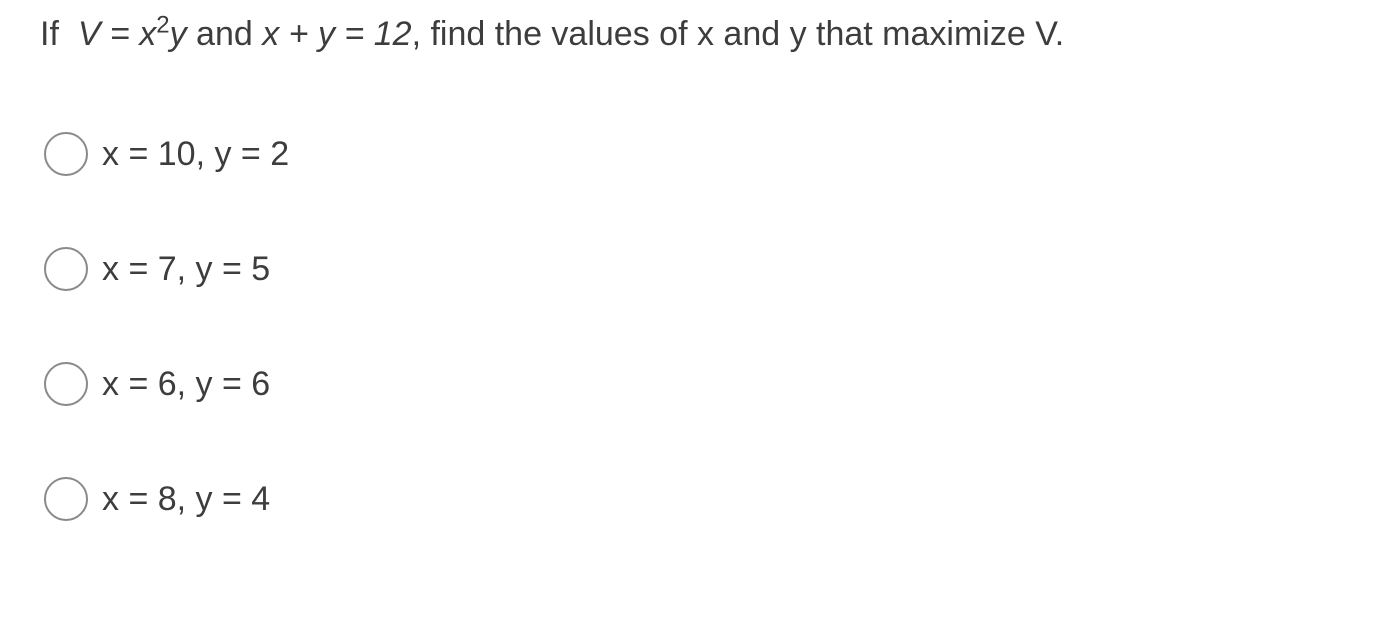 Image resolution: width=1388 pixels, height=622 pixels. What do you see at coordinates (163, 25) in the screenshot?
I see `exponent: 2` at bounding box center [163, 25].